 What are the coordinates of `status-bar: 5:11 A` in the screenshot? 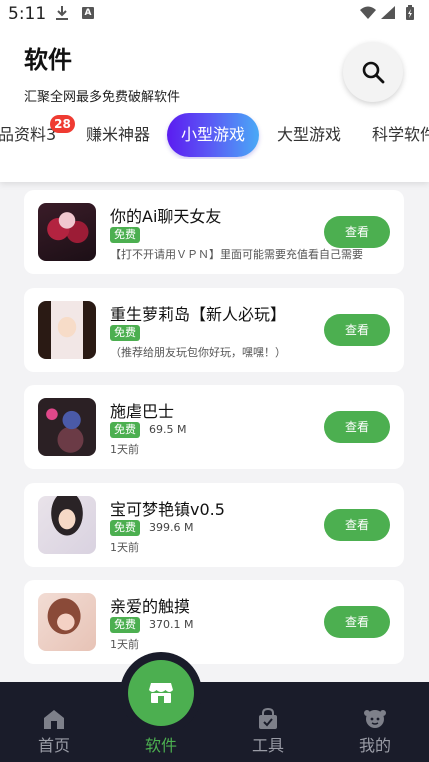 It's located at (214, 14).